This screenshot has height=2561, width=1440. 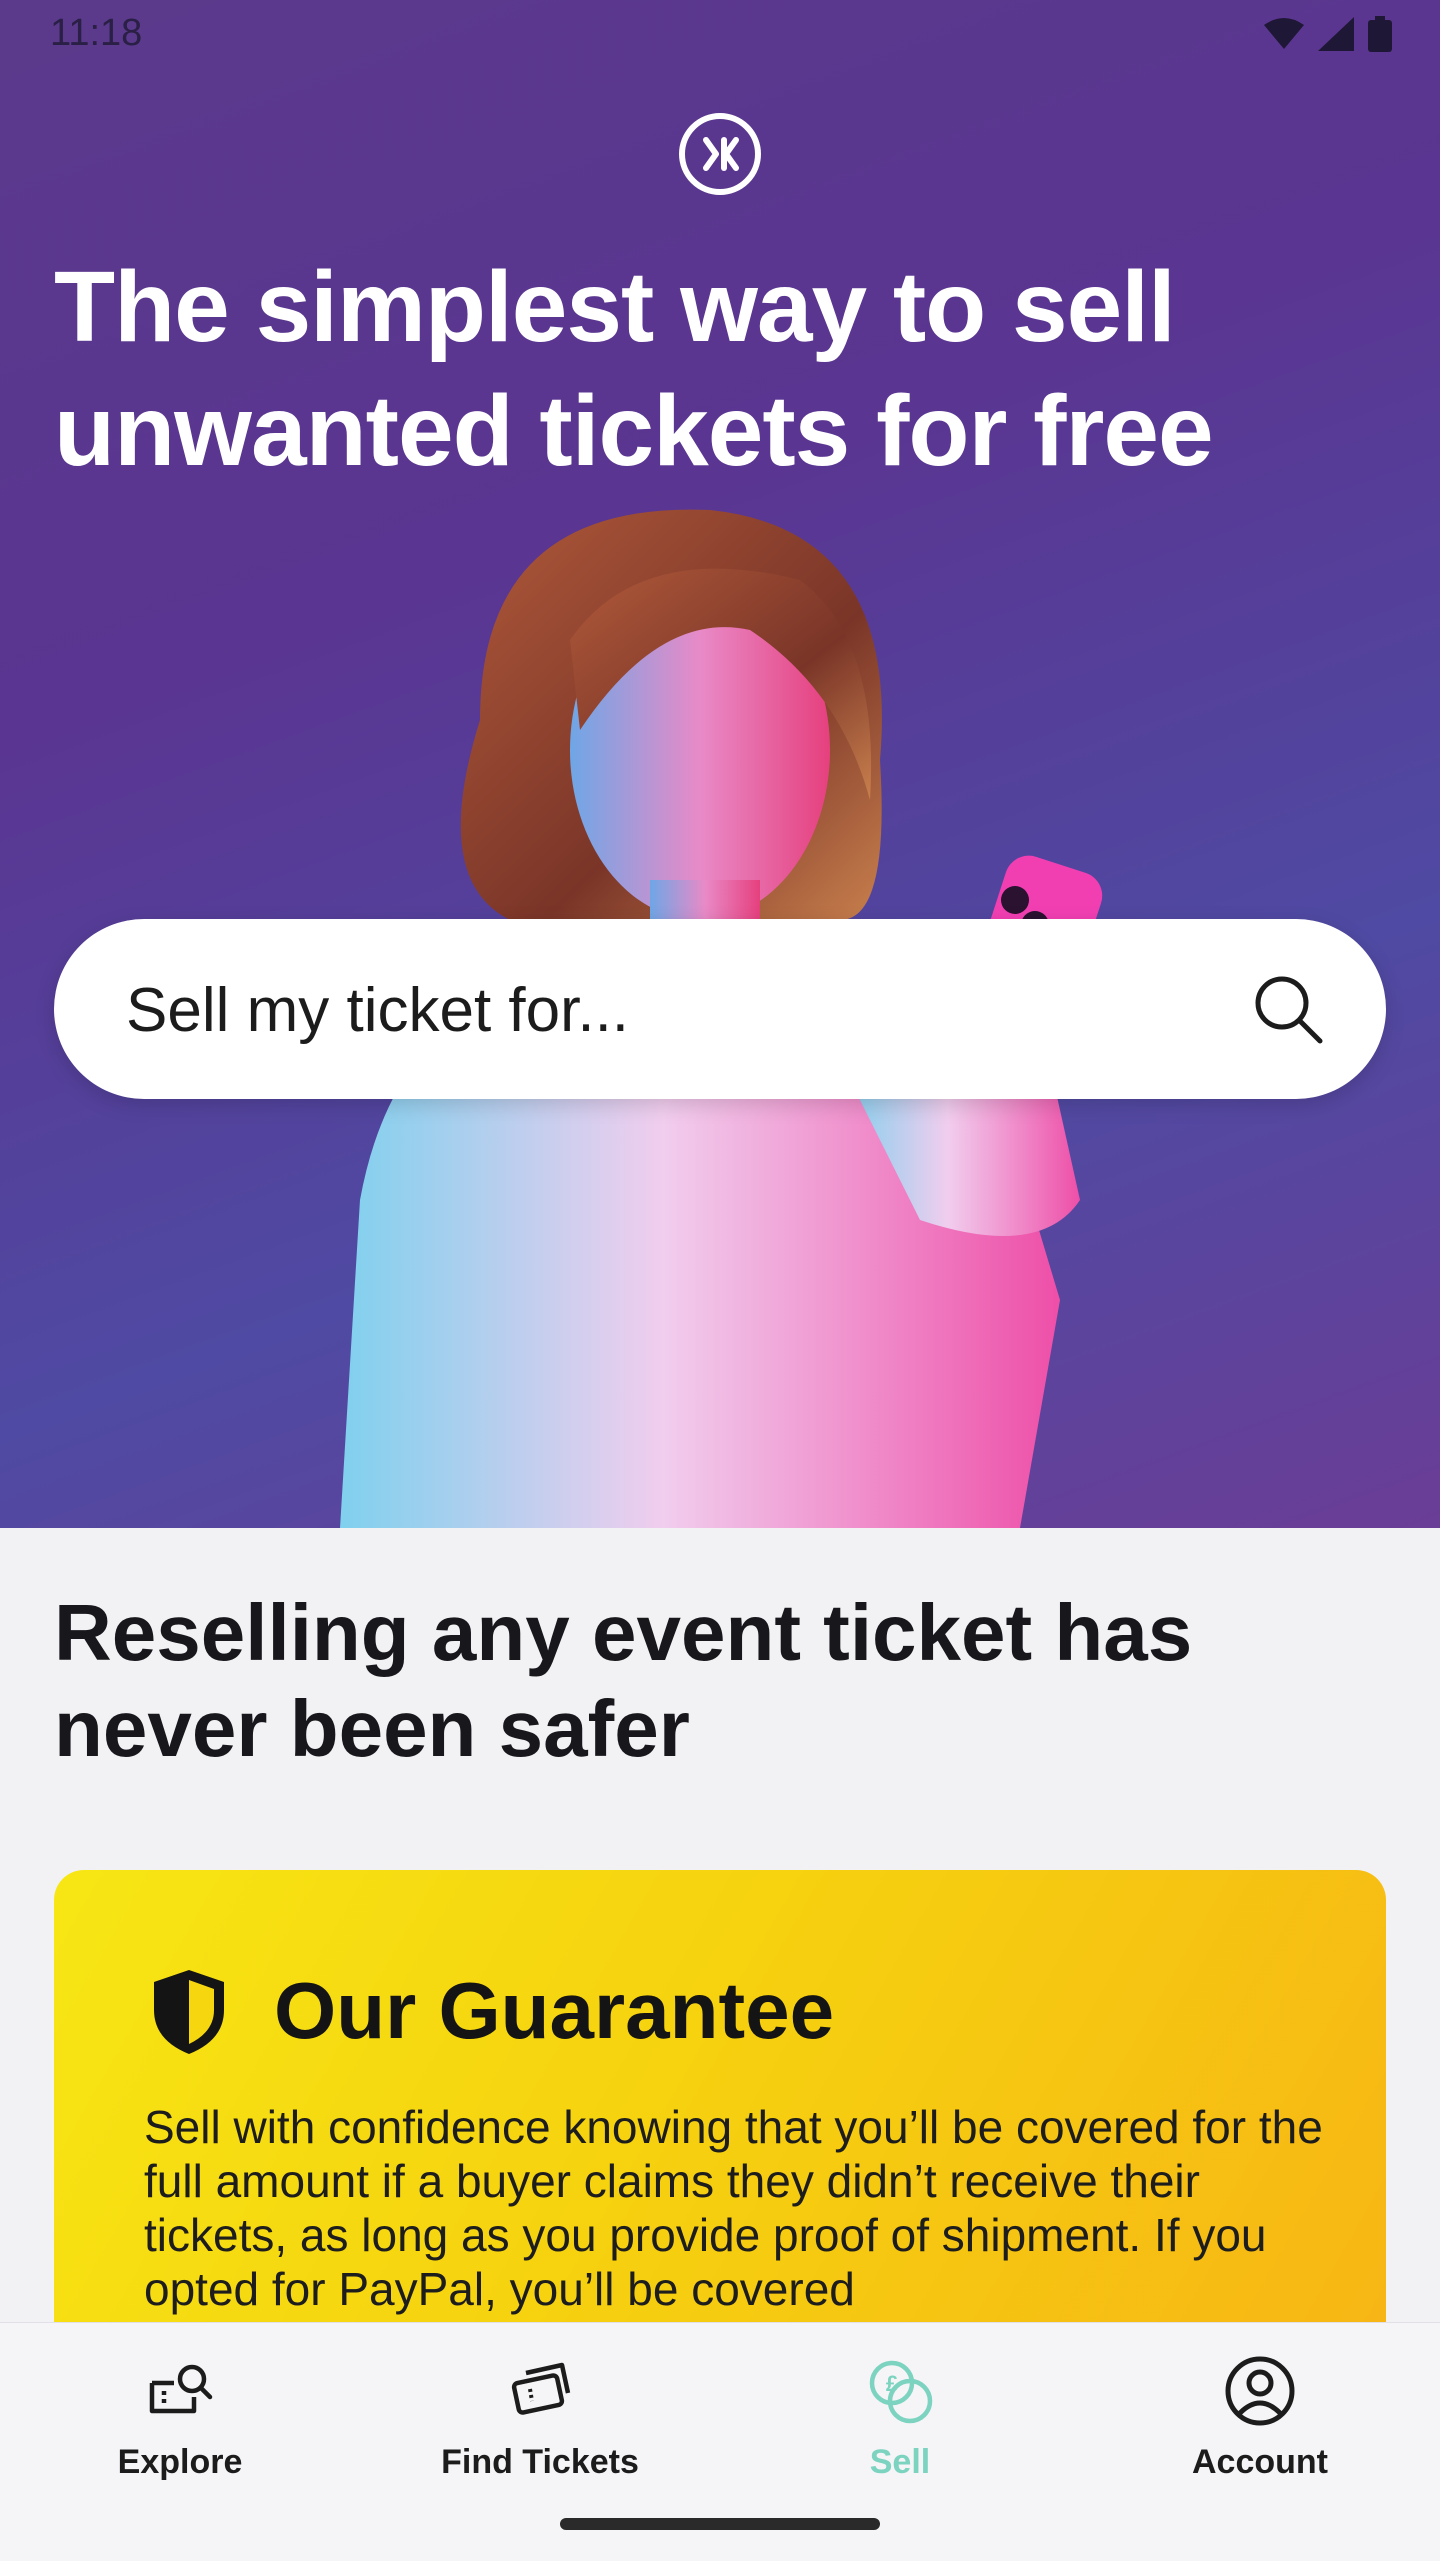 What do you see at coordinates (554, 2010) in the screenshot?
I see `guarantee-title: Our Guarantee` at bounding box center [554, 2010].